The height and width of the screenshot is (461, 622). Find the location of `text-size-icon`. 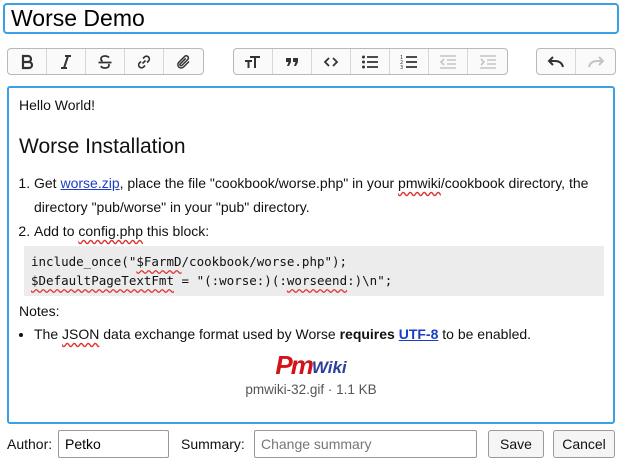

text-size-icon is located at coordinates (252, 61).